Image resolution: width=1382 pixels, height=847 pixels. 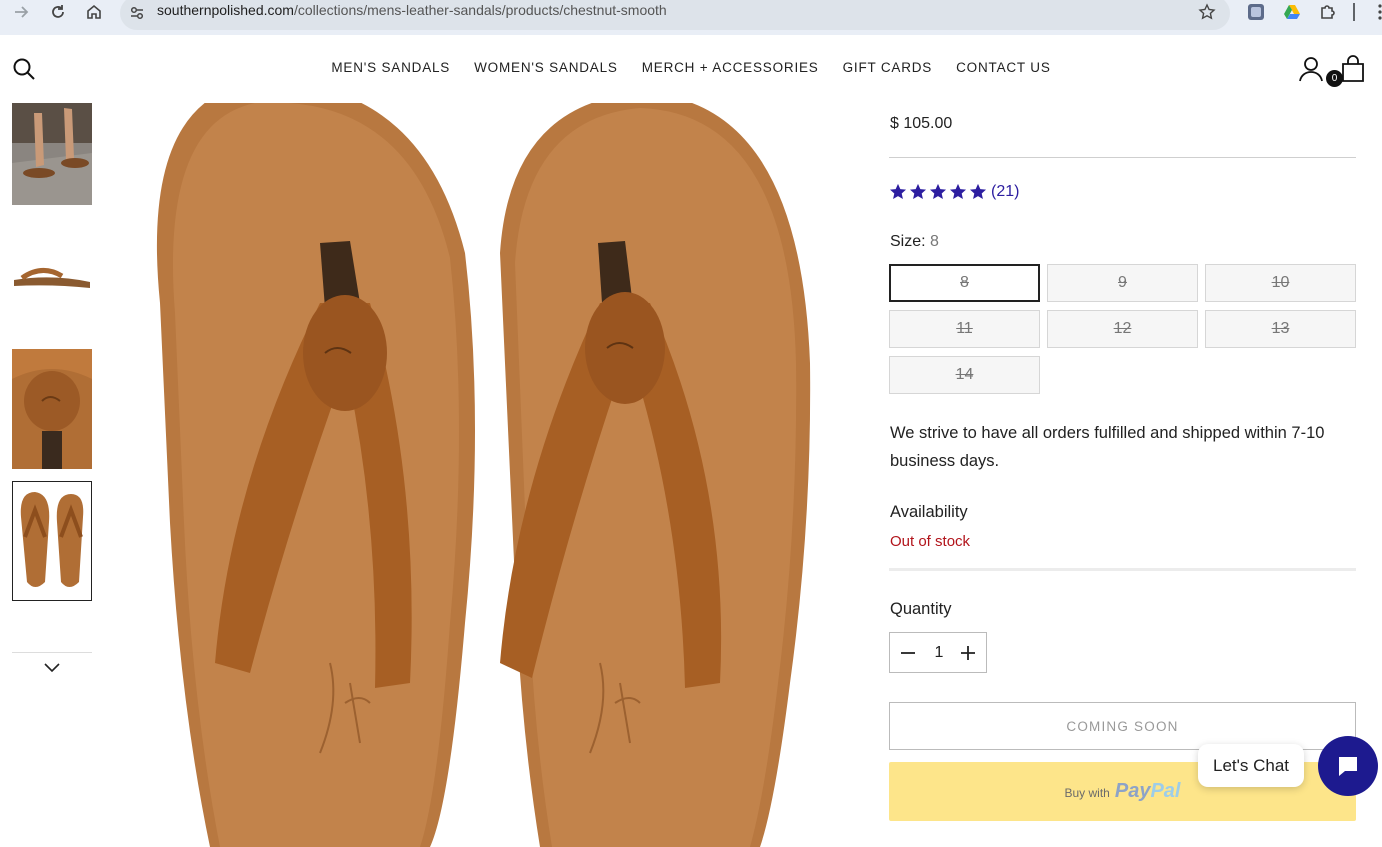 What do you see at coordinates (1377, 12) in the screenshot?
I see `menu-dots-icon` at bounding box center [1377, 12].